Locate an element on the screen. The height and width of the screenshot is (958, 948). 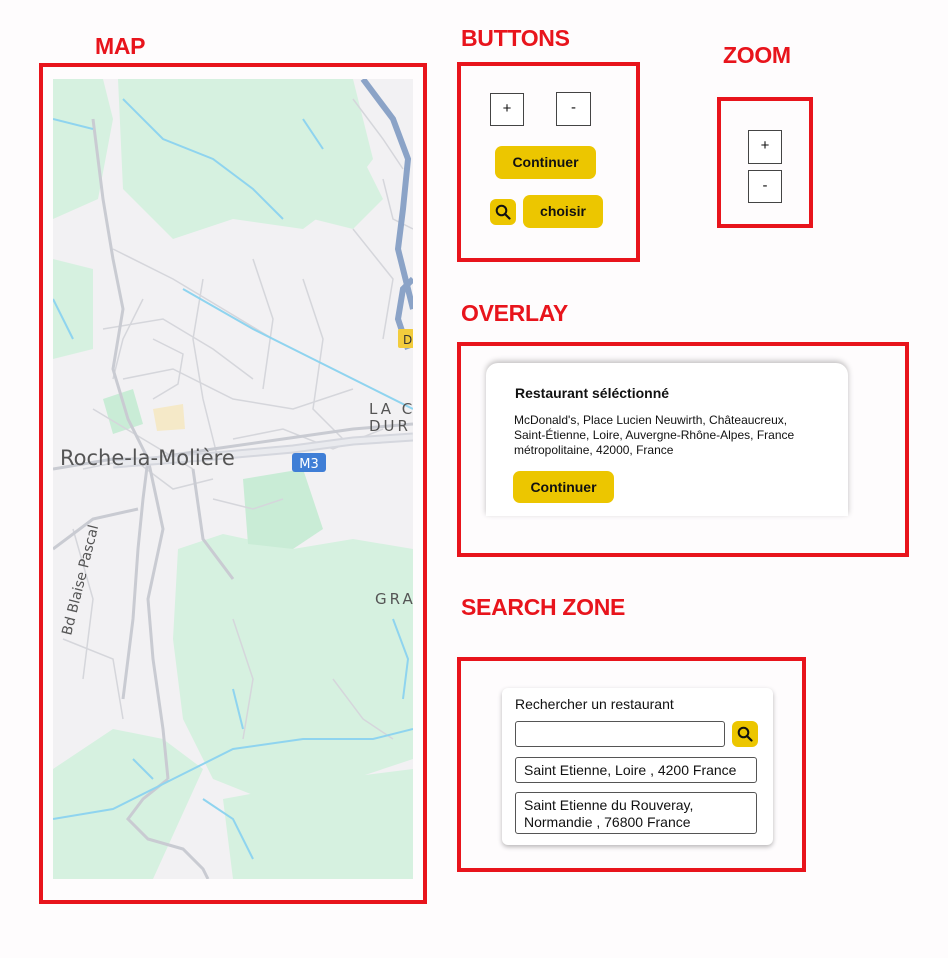
map-route-badge-label: D is located at coordinates (407, 340).